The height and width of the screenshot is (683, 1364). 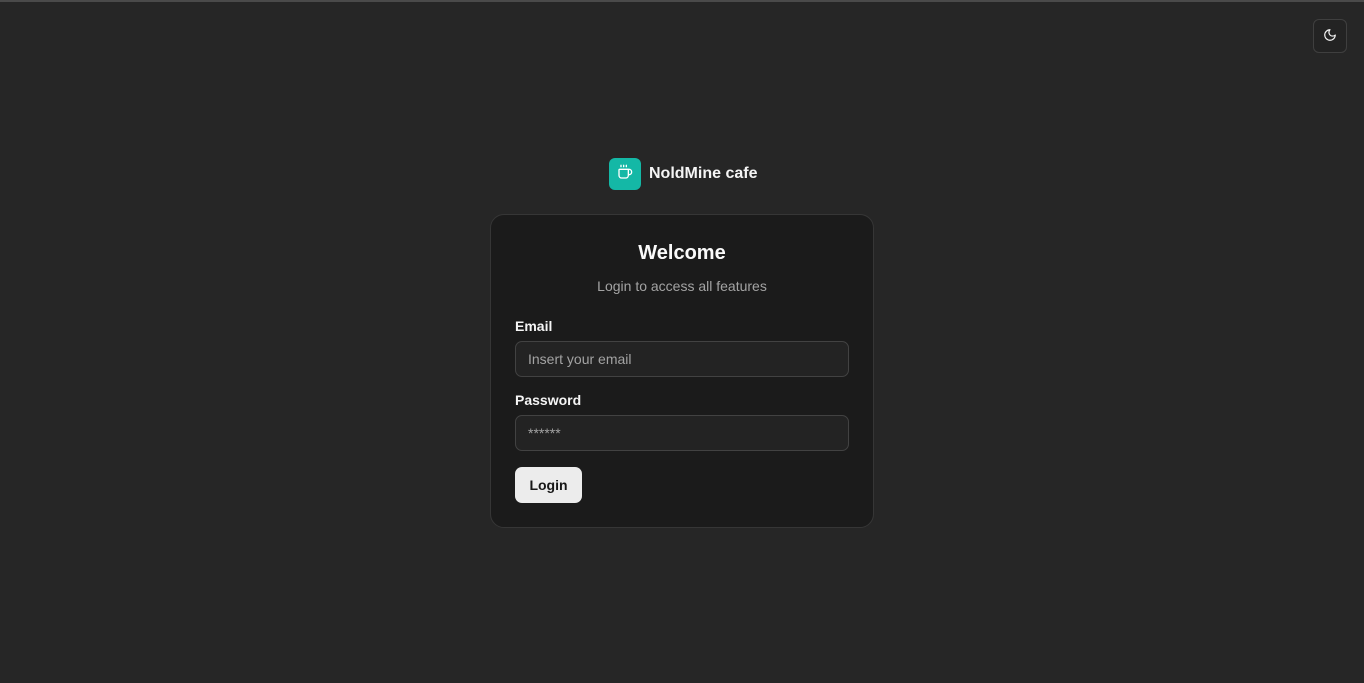 I want to click on email-input, so click(x=682, y=359).